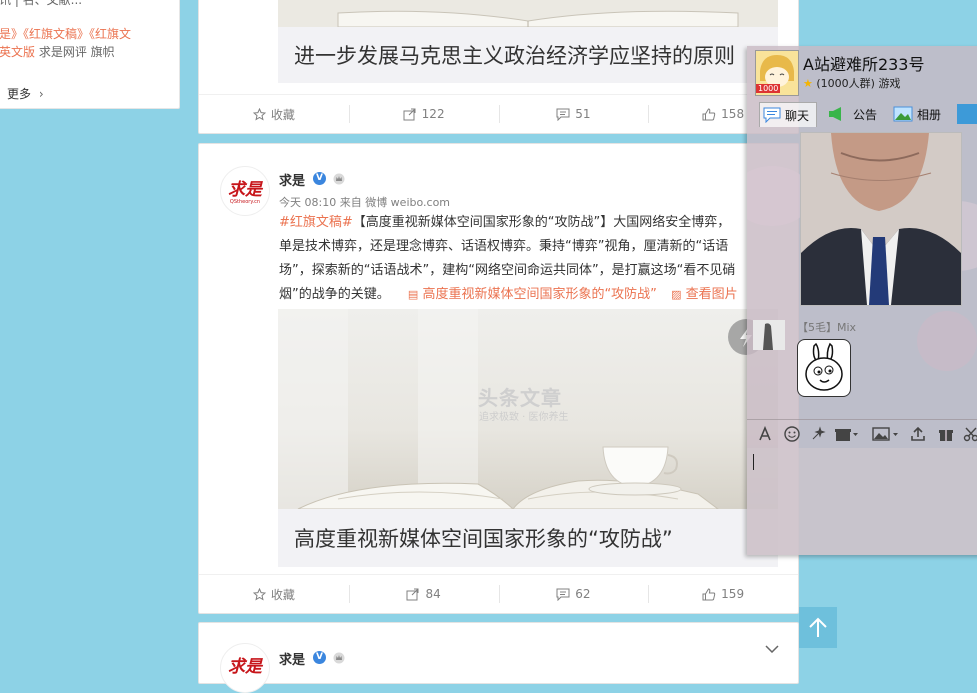 The image size is (977, 693). What do you see at coordinates (582, 594) in the screenshot?
I see `comment-count: 62` at bounding box center [582, 594].